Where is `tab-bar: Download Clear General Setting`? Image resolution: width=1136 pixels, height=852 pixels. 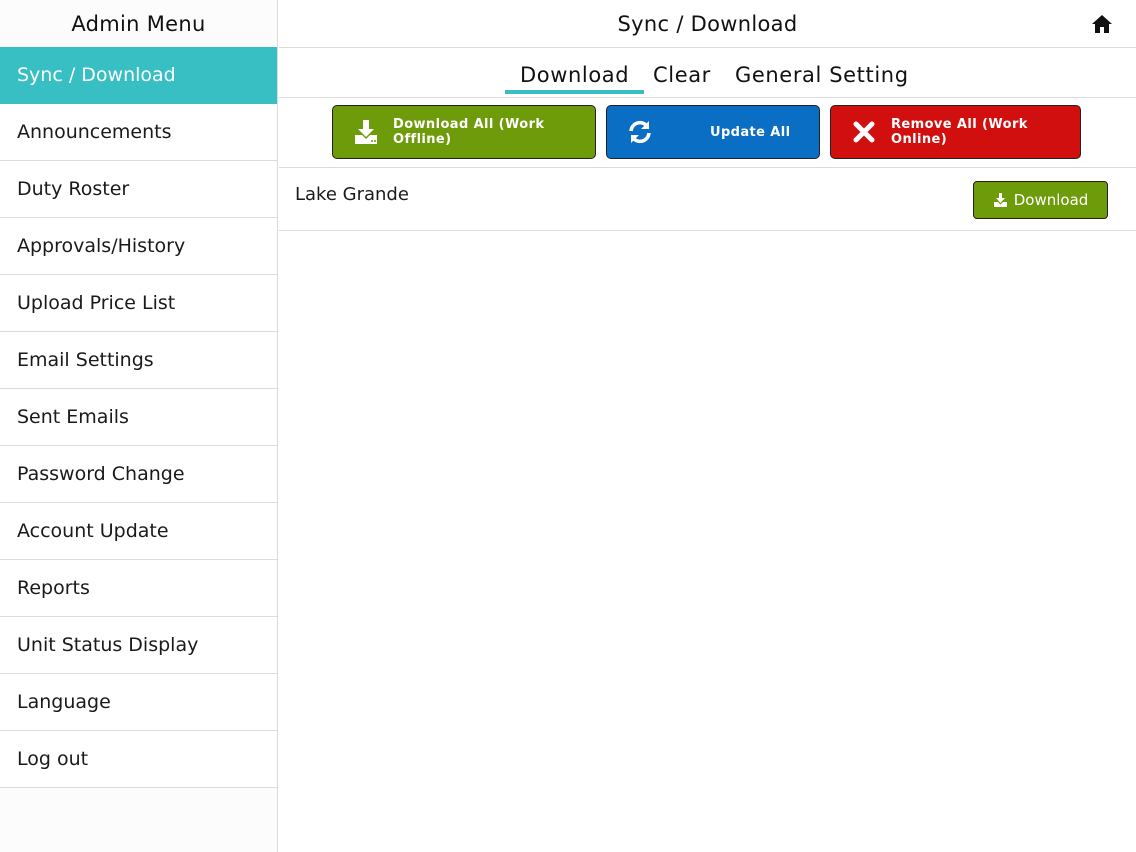 tab-bar: Download Clear General Setting is located at coordinates (707, 73).